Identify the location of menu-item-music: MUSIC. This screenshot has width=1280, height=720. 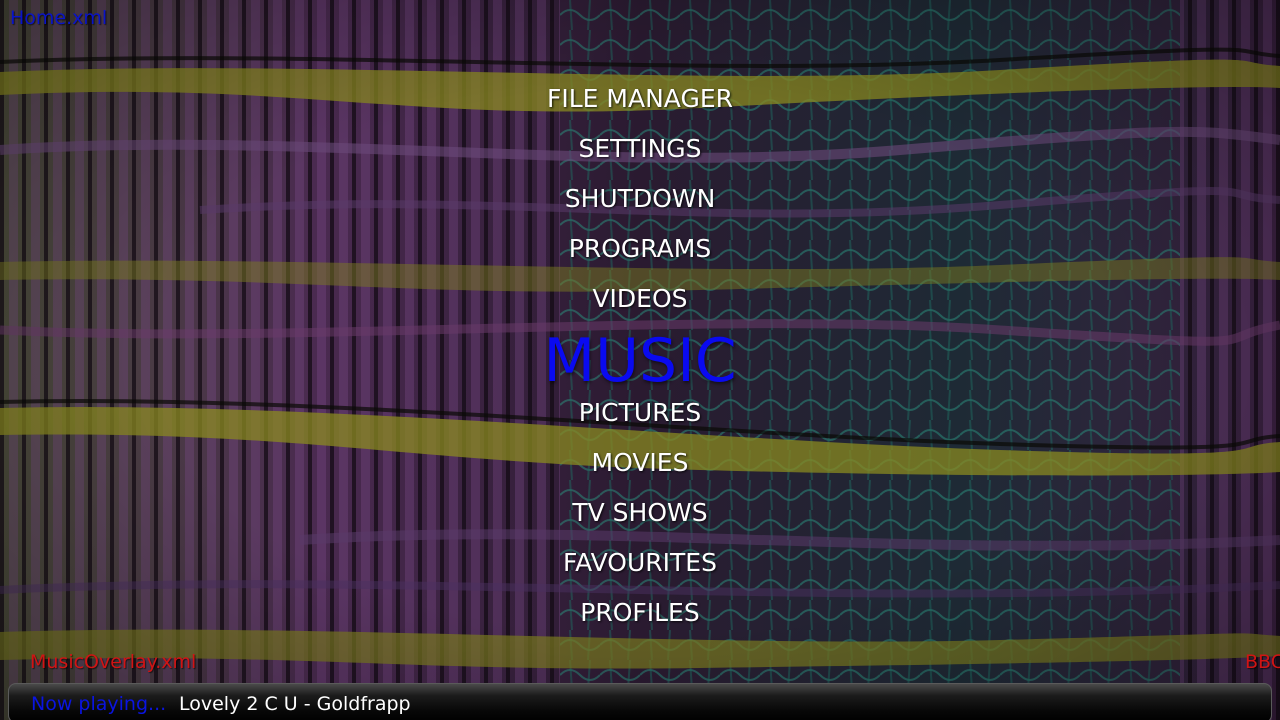
(640, 361).